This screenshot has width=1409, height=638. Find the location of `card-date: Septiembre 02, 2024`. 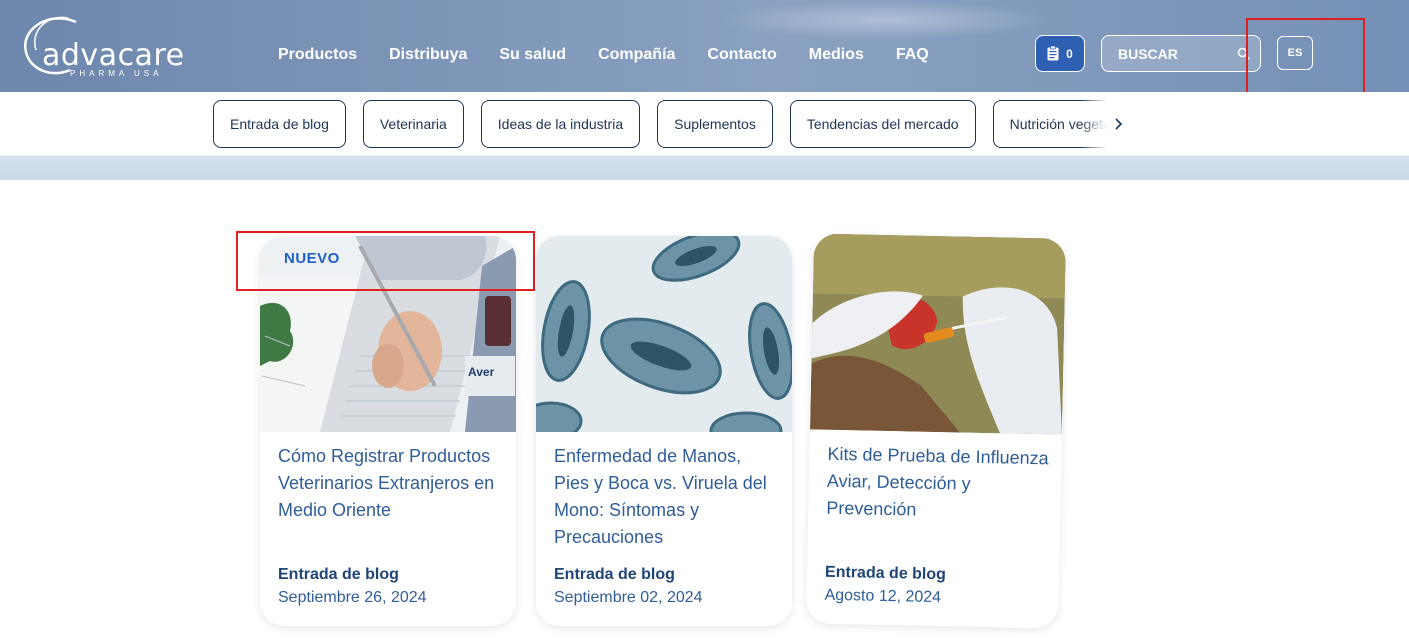

card-date: Septiembre 02, 2024 is located at coordinates (628, 597).